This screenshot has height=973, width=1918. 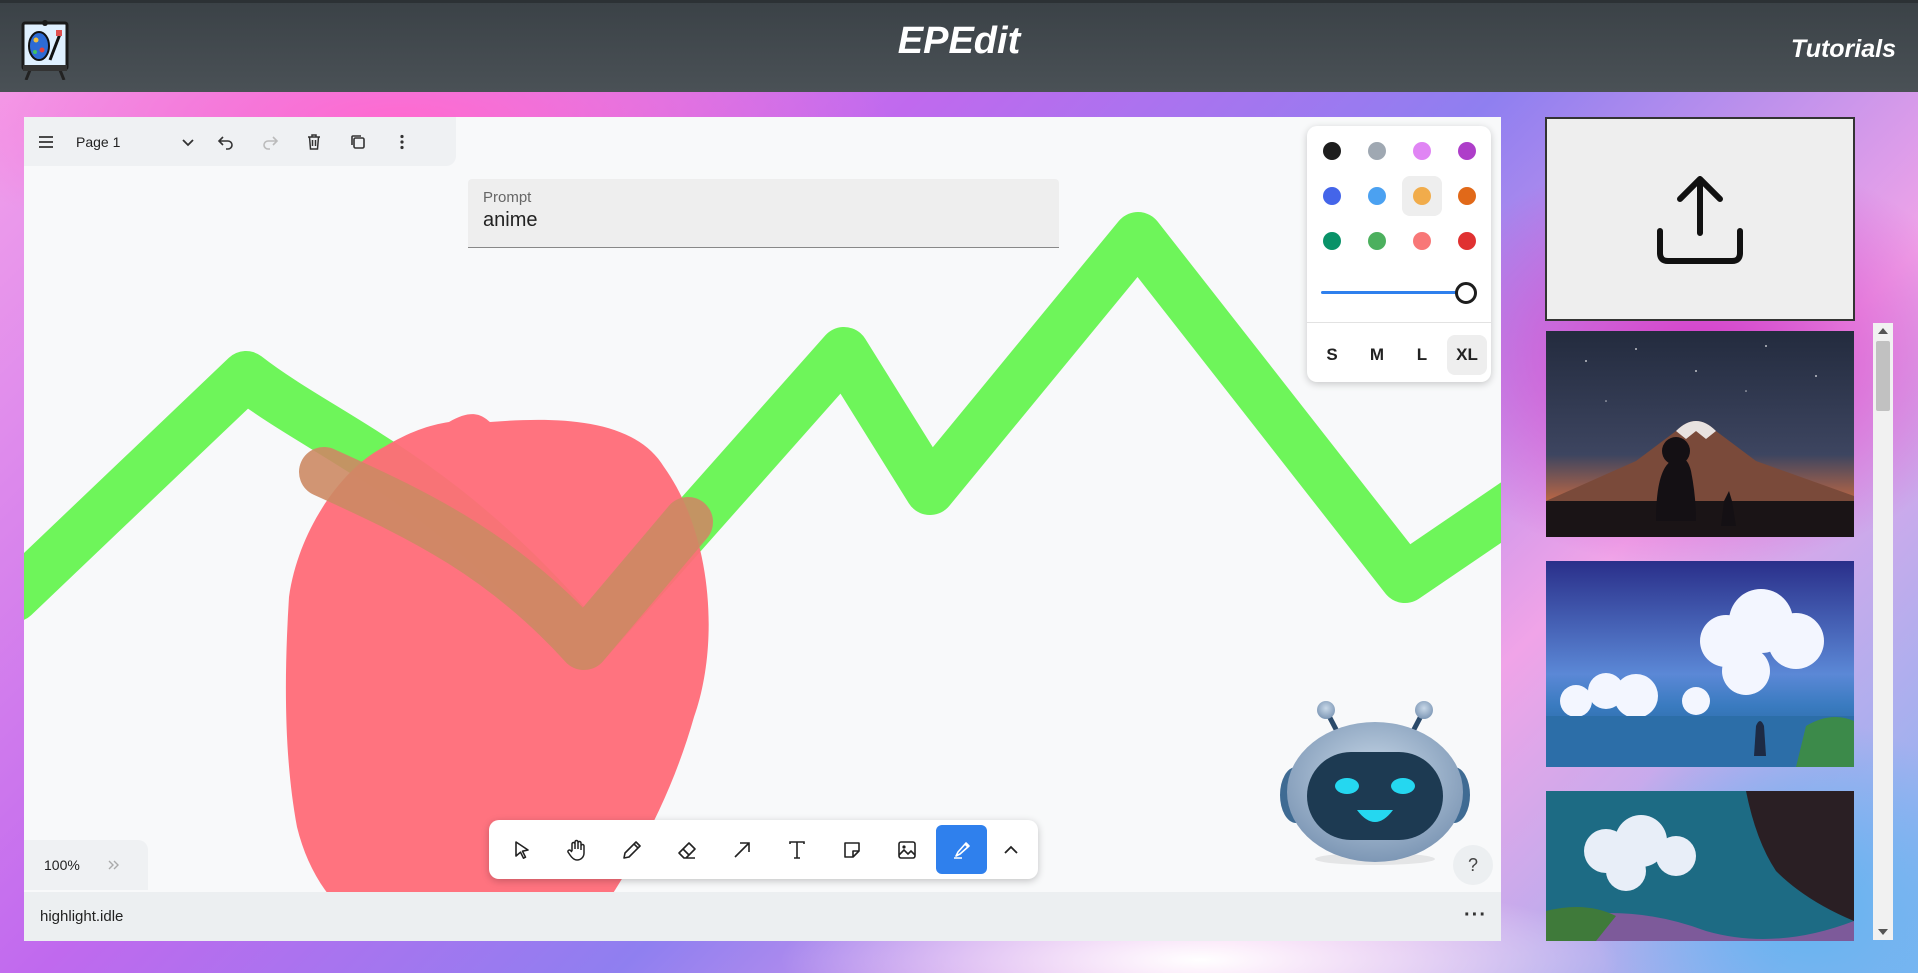 I want to click on scrollbar-thumb, so click(x=1883, y=376).